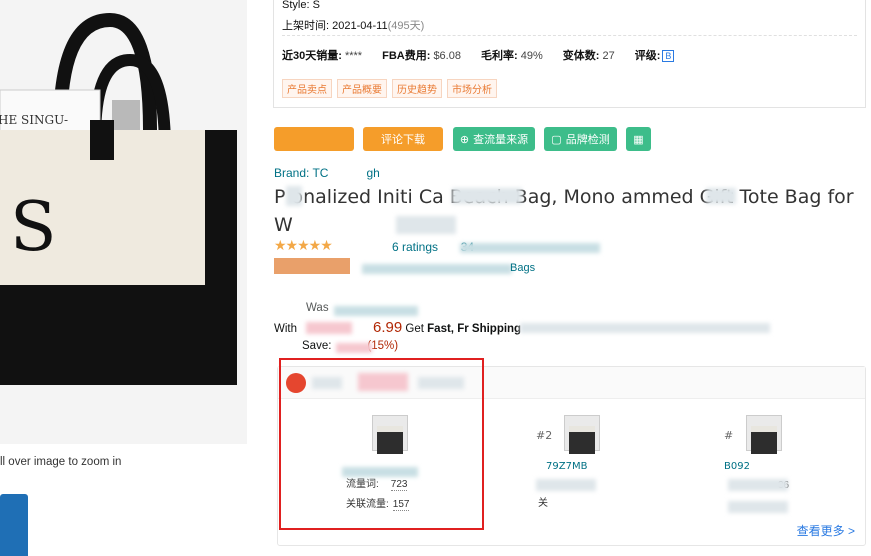 The height and width of the screenshot is (556, 871). Describe the element at coordinates (543, 503) in the screenshot. I see `metric-traffic: 关` at that location.